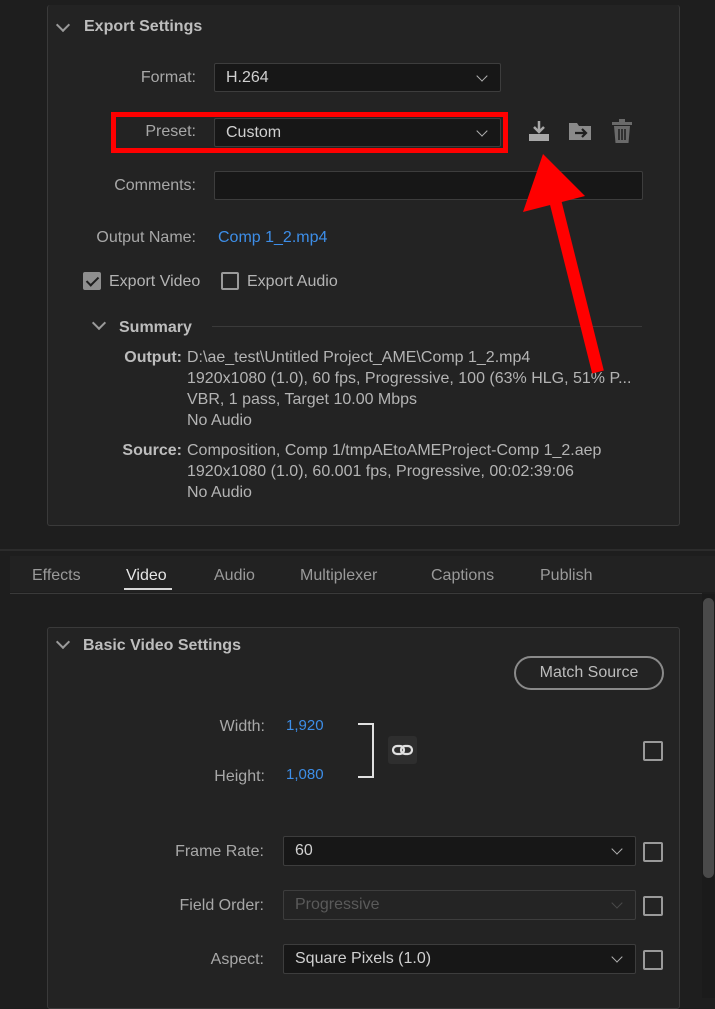 This screenshot has width=715, height=1009. I want to click on frame-rate-label: Frame Rate:, so click(219, 851).